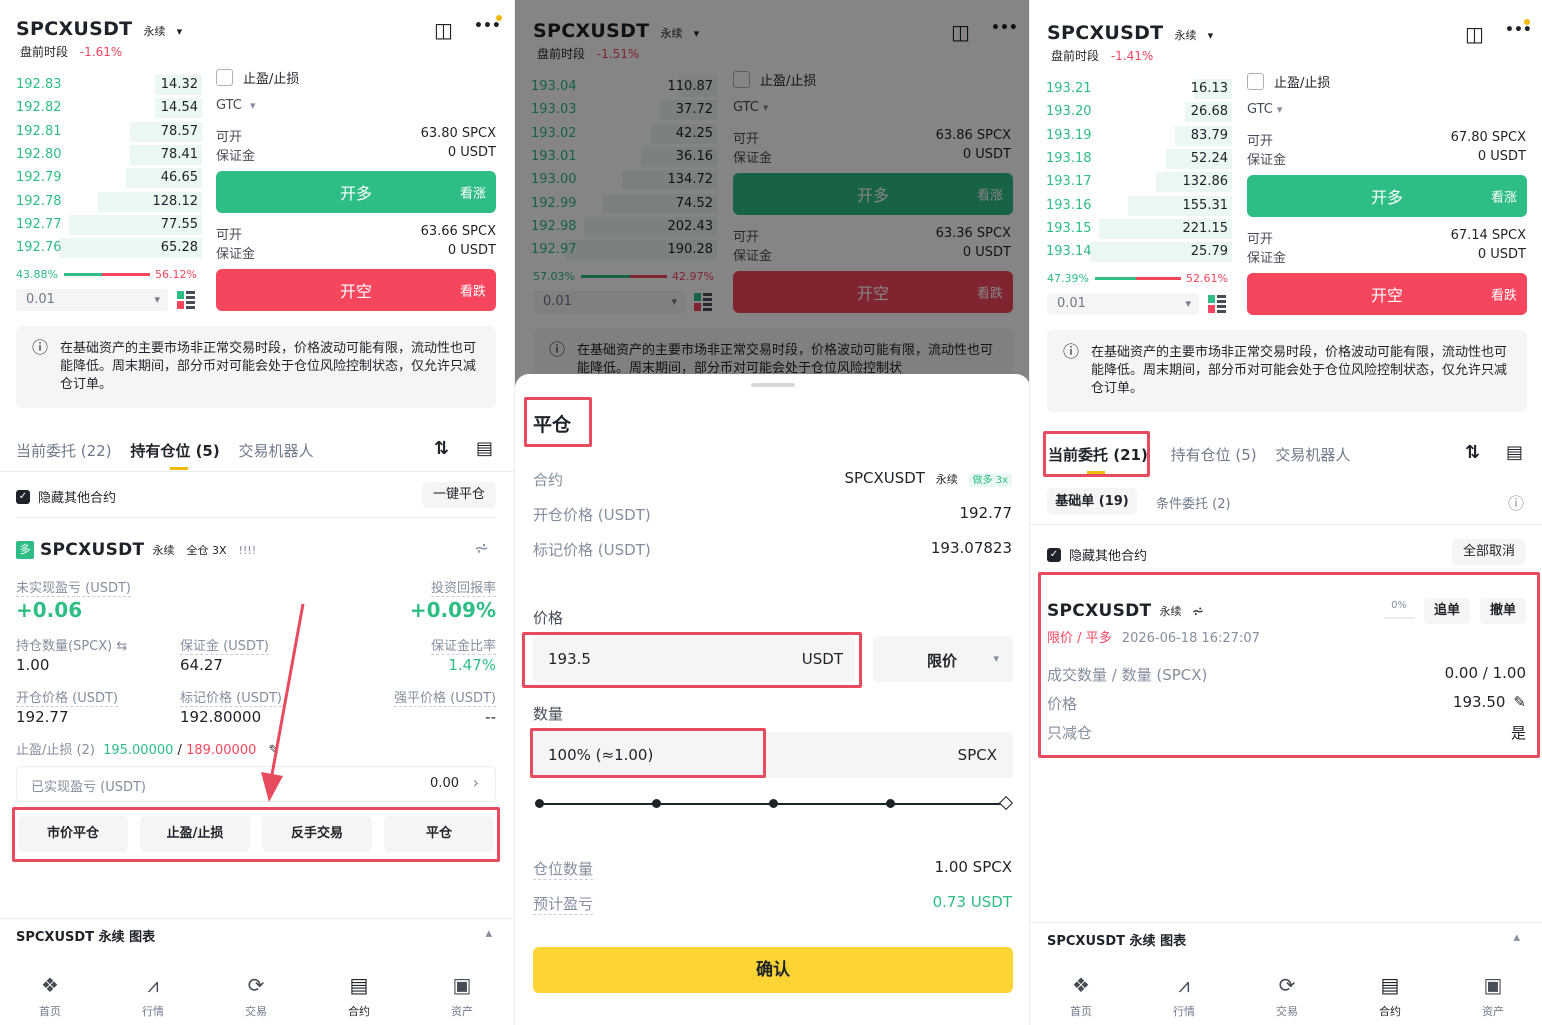 The height and width of the screenshot is (1025, 1542). I want to click on orderbook-qty: 78.41, so click(179, 154).